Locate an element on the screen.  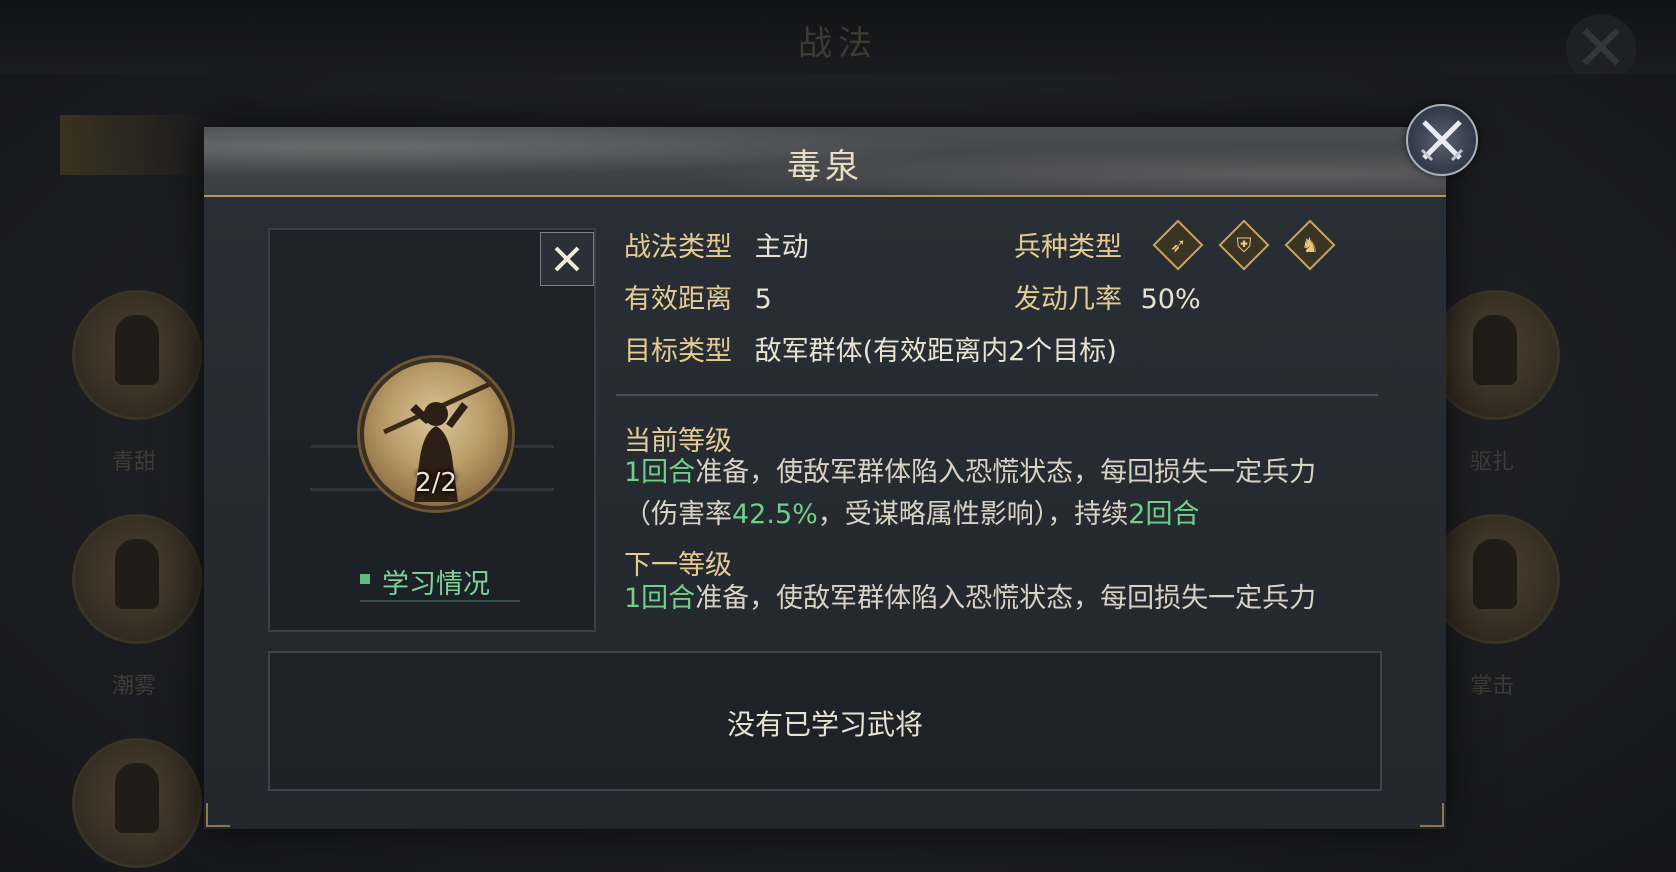
chance-label: 发动几率 is located at coordinates (1068, 299).